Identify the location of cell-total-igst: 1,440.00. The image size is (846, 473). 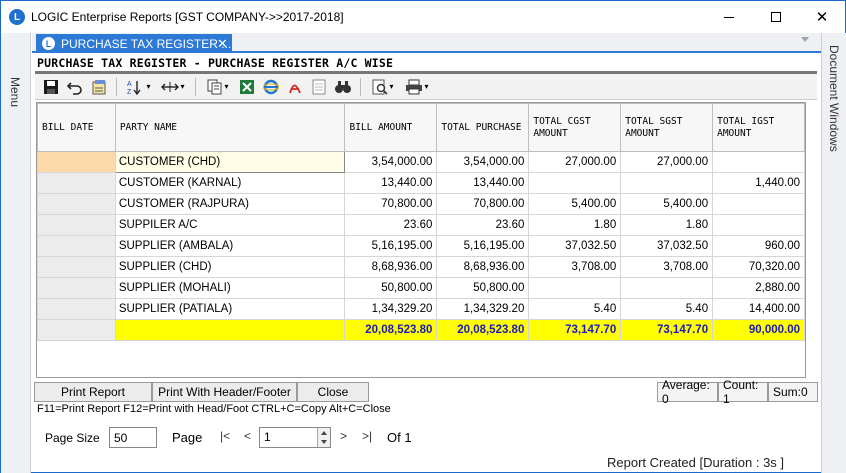
(758, 183).